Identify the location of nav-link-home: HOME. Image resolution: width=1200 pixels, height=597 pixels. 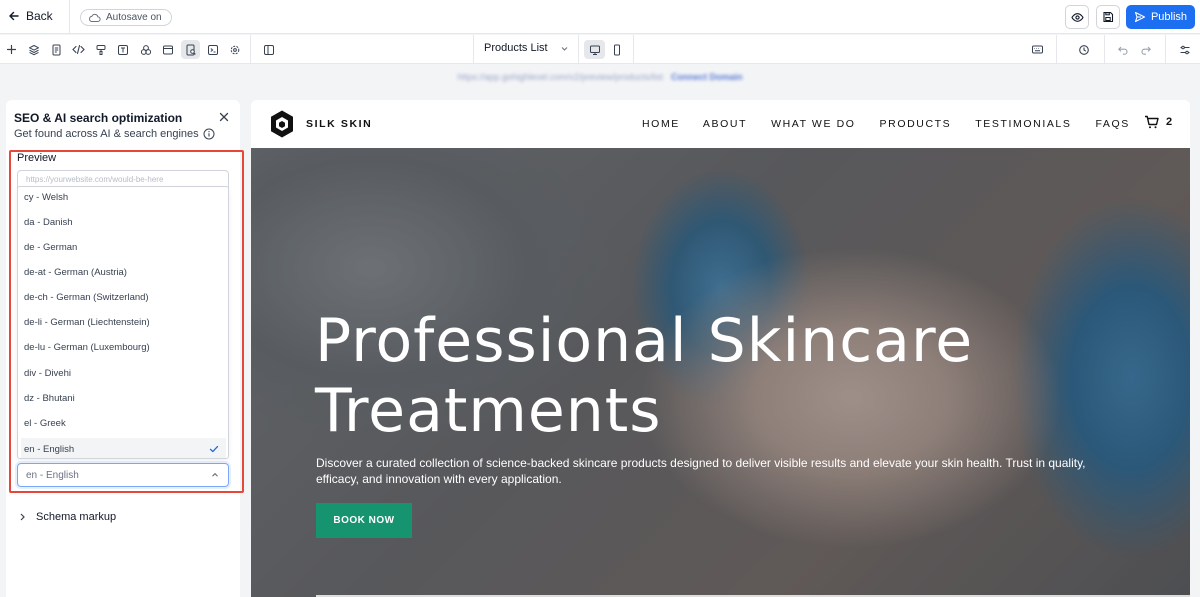
(661, 124).